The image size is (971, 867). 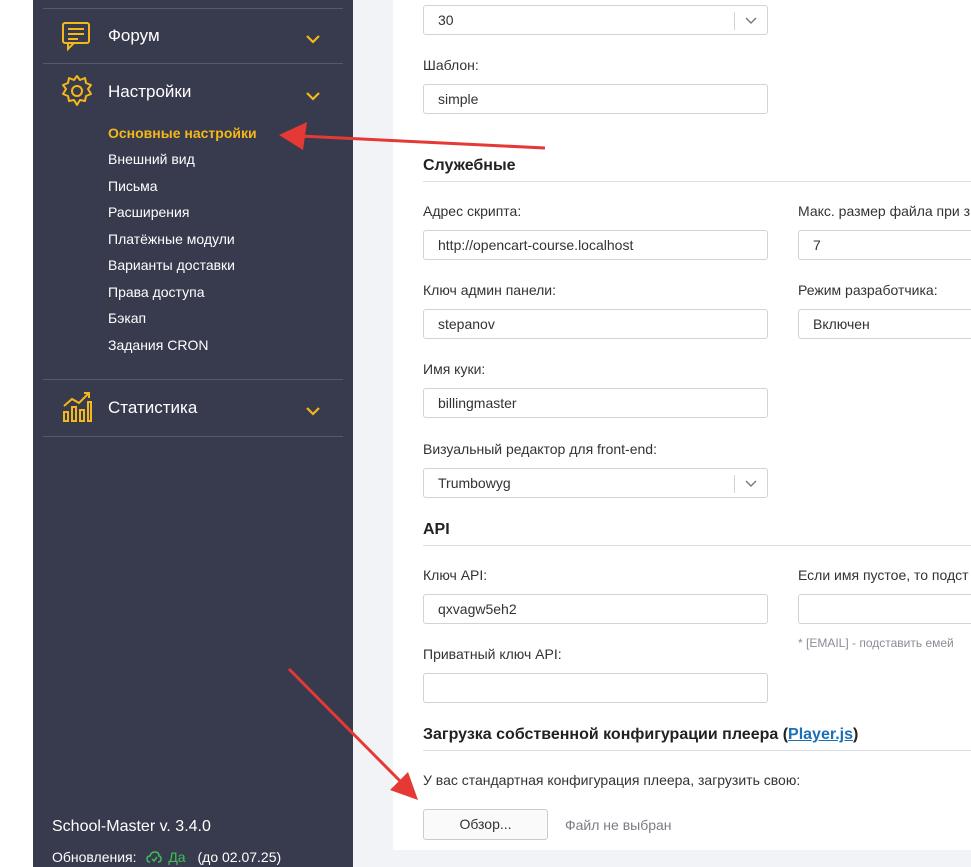 I want to click on nav-label-settings: Настройки, so click(x=150, y=91).